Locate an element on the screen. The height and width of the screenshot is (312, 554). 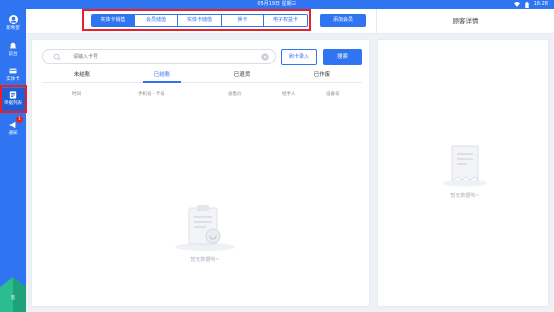
swipe-card-button: 刷卡录入 is located at coordinates (299, 57).